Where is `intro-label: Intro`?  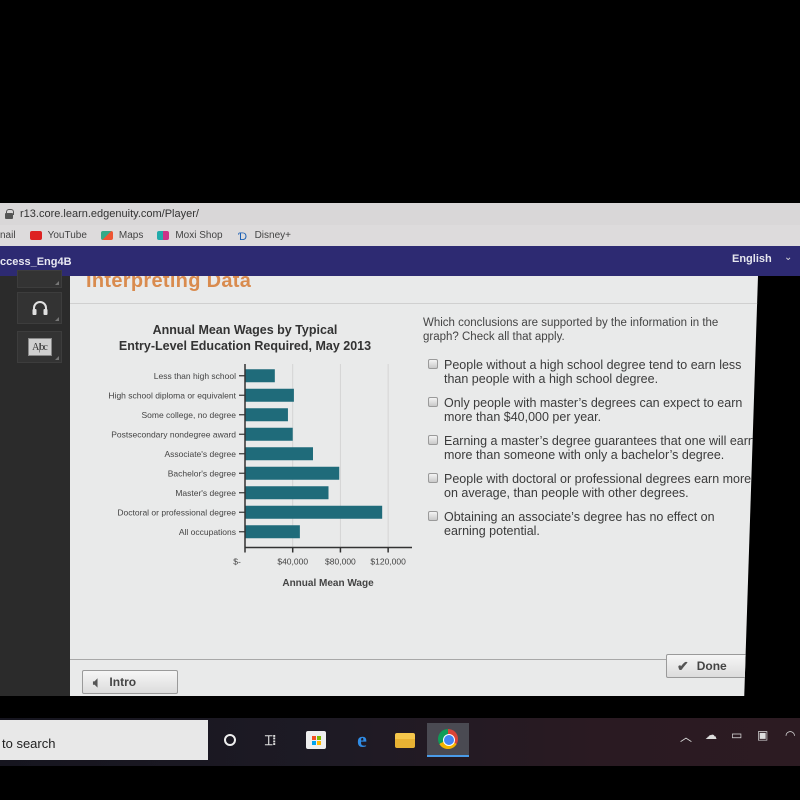
intro-label: Intro is located at coordinates (123, 682).